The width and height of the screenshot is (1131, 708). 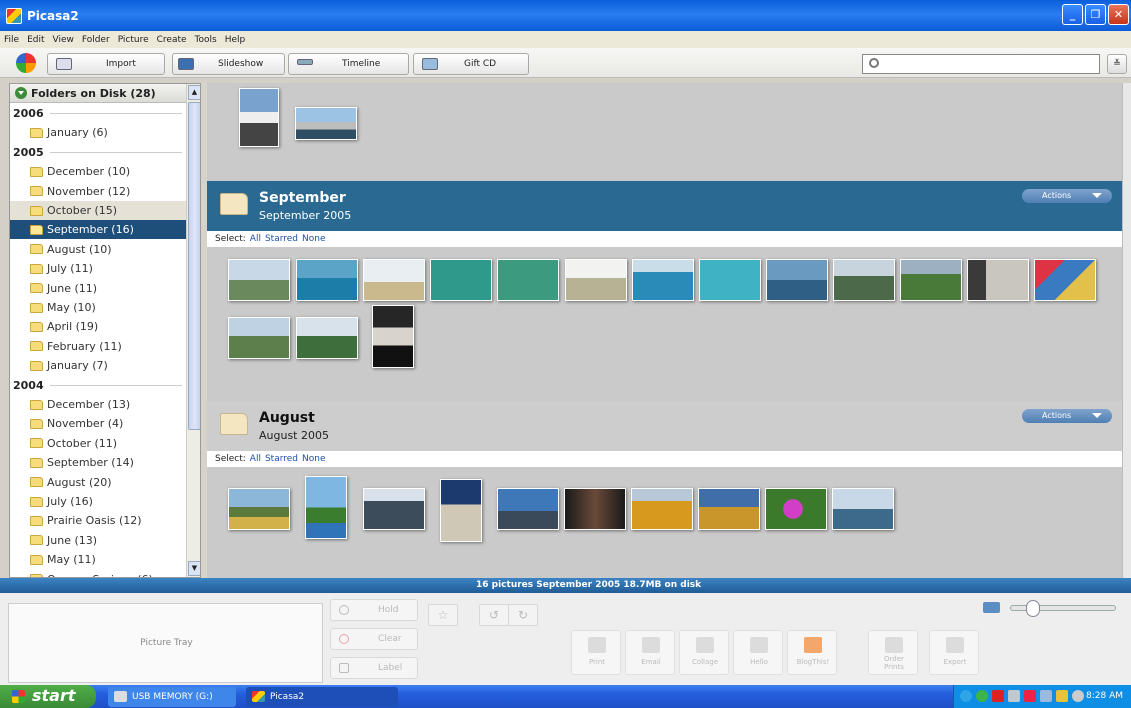 I want to click on folder-item: January (6), so click(x=98, y=132).